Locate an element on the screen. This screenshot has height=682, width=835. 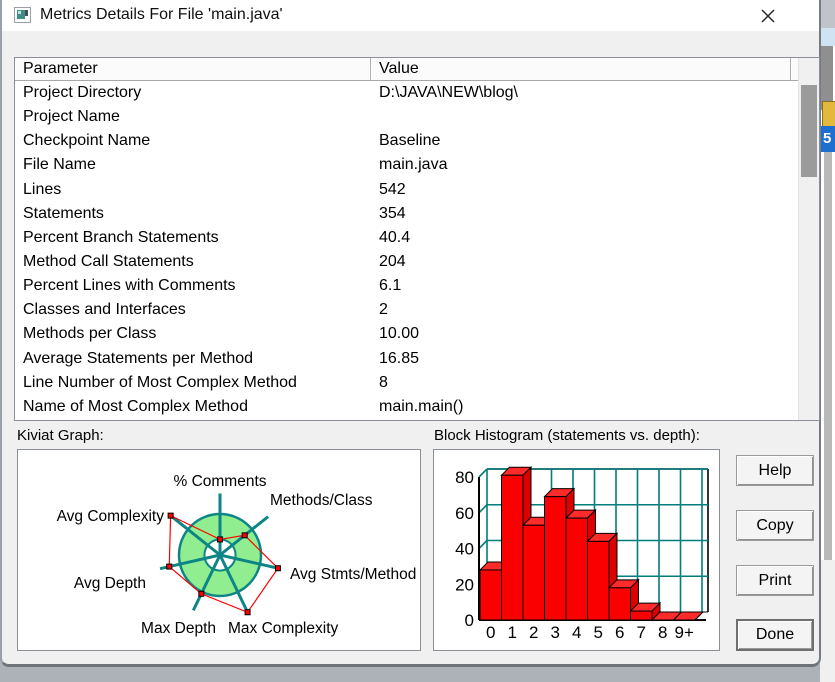
svg-text: 8 is located at coordinates (662, 632).